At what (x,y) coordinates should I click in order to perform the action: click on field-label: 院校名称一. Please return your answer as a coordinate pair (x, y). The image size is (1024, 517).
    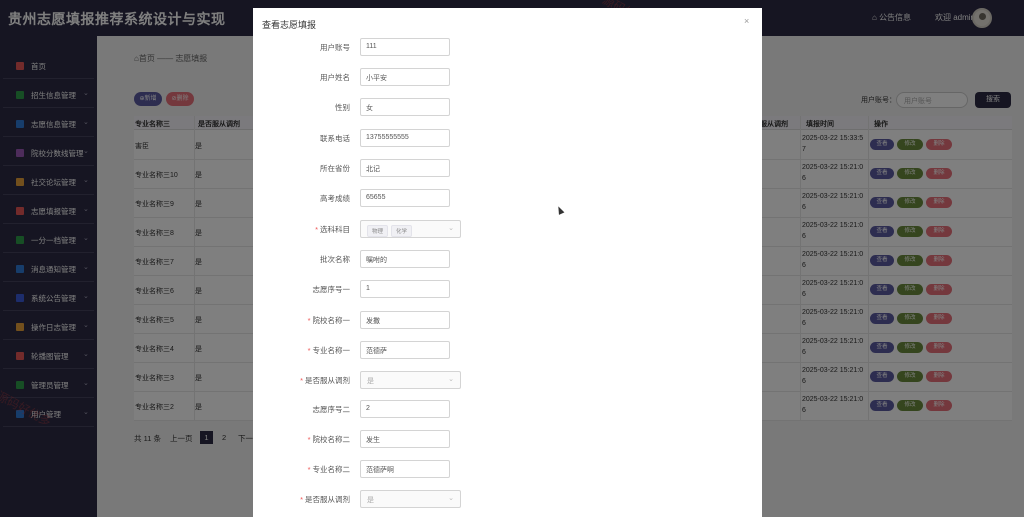
    Looking at the image, I should click on (331, 320).